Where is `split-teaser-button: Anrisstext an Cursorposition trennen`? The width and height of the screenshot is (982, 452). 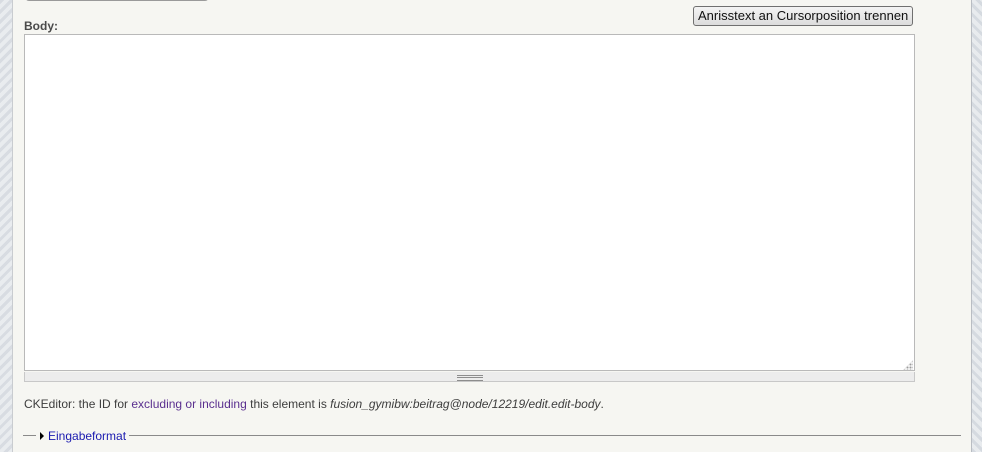
split-teaser-button: Anrisstext an Cursorposition trennen is located at coordinates (803, 16).